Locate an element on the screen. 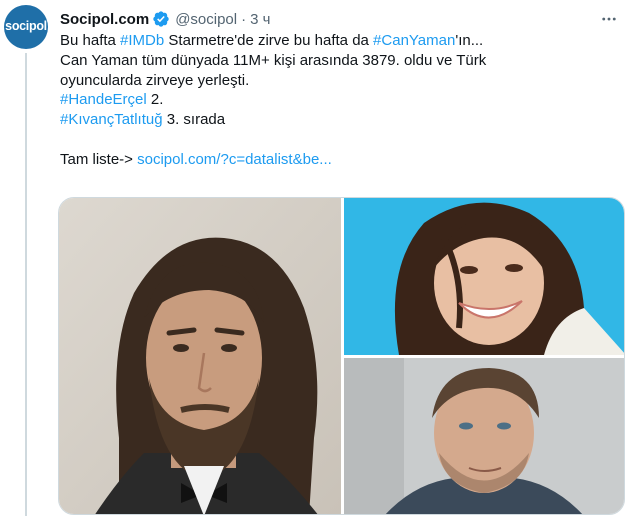  text-line-4: #HandeErçel 2. is located at coordinates (340, 100).